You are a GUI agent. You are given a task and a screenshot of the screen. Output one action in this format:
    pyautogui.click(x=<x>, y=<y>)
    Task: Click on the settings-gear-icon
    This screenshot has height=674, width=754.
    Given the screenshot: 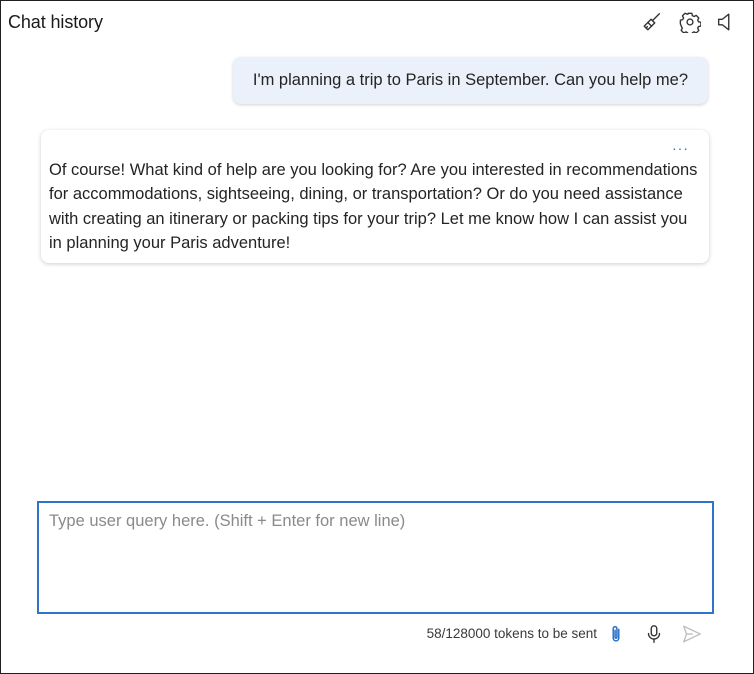 What is the action you would take?
    pyautogui.click(x=690, y=22)
    